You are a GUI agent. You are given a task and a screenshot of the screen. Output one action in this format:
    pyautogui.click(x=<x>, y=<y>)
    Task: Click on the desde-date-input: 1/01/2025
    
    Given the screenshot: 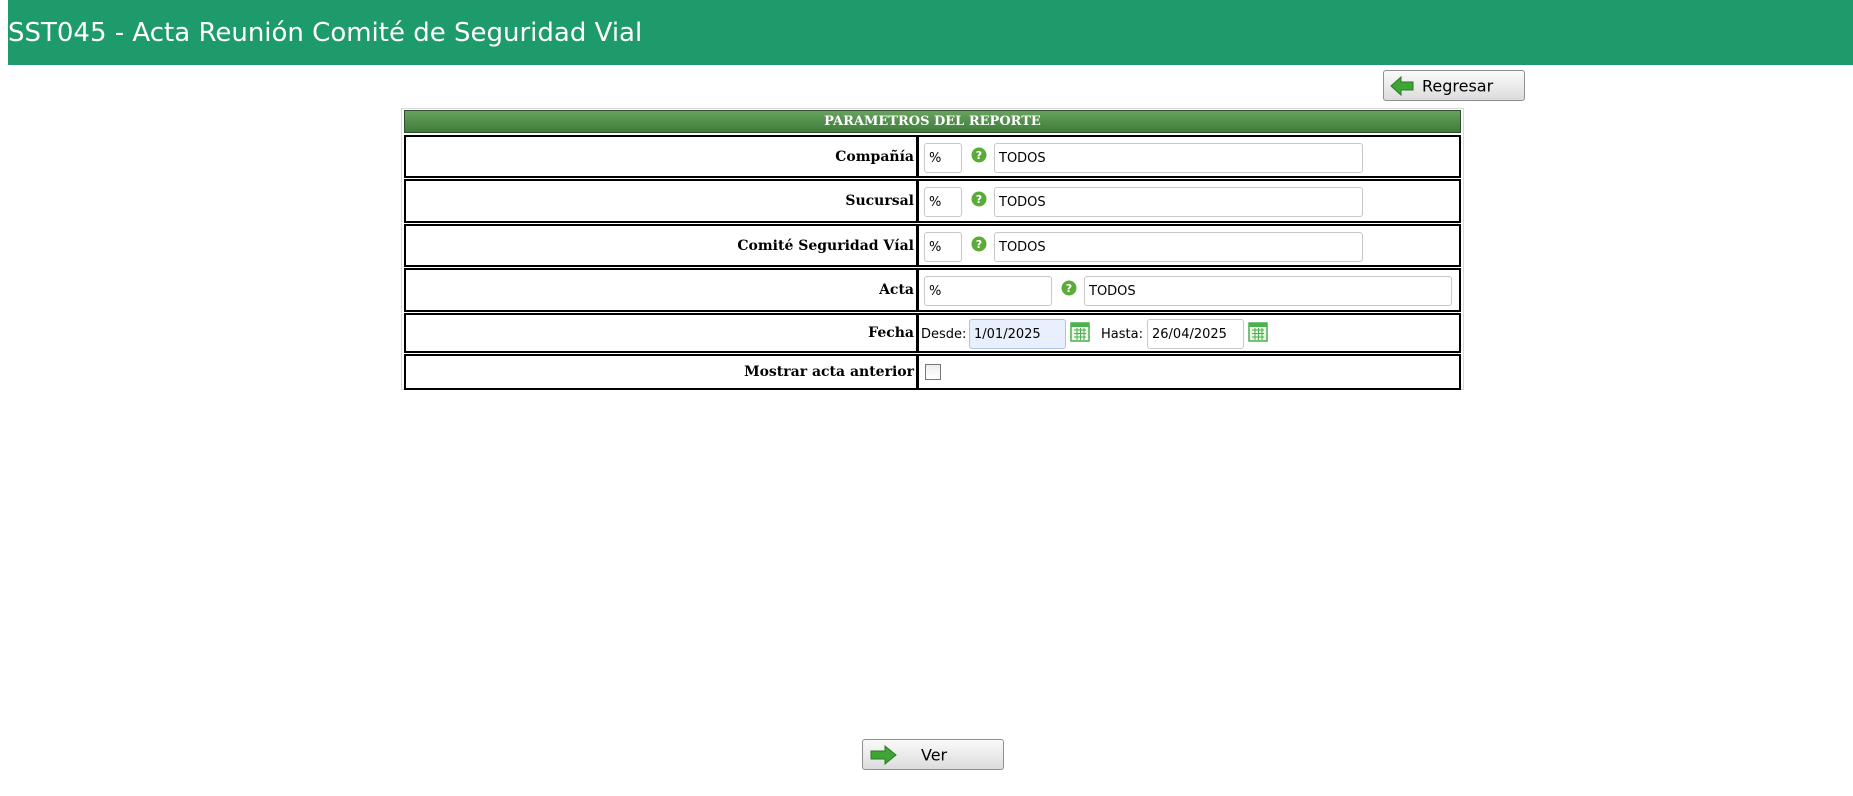 What is the action you would take?
    pyautogui.click(x=1017, y=334)
    